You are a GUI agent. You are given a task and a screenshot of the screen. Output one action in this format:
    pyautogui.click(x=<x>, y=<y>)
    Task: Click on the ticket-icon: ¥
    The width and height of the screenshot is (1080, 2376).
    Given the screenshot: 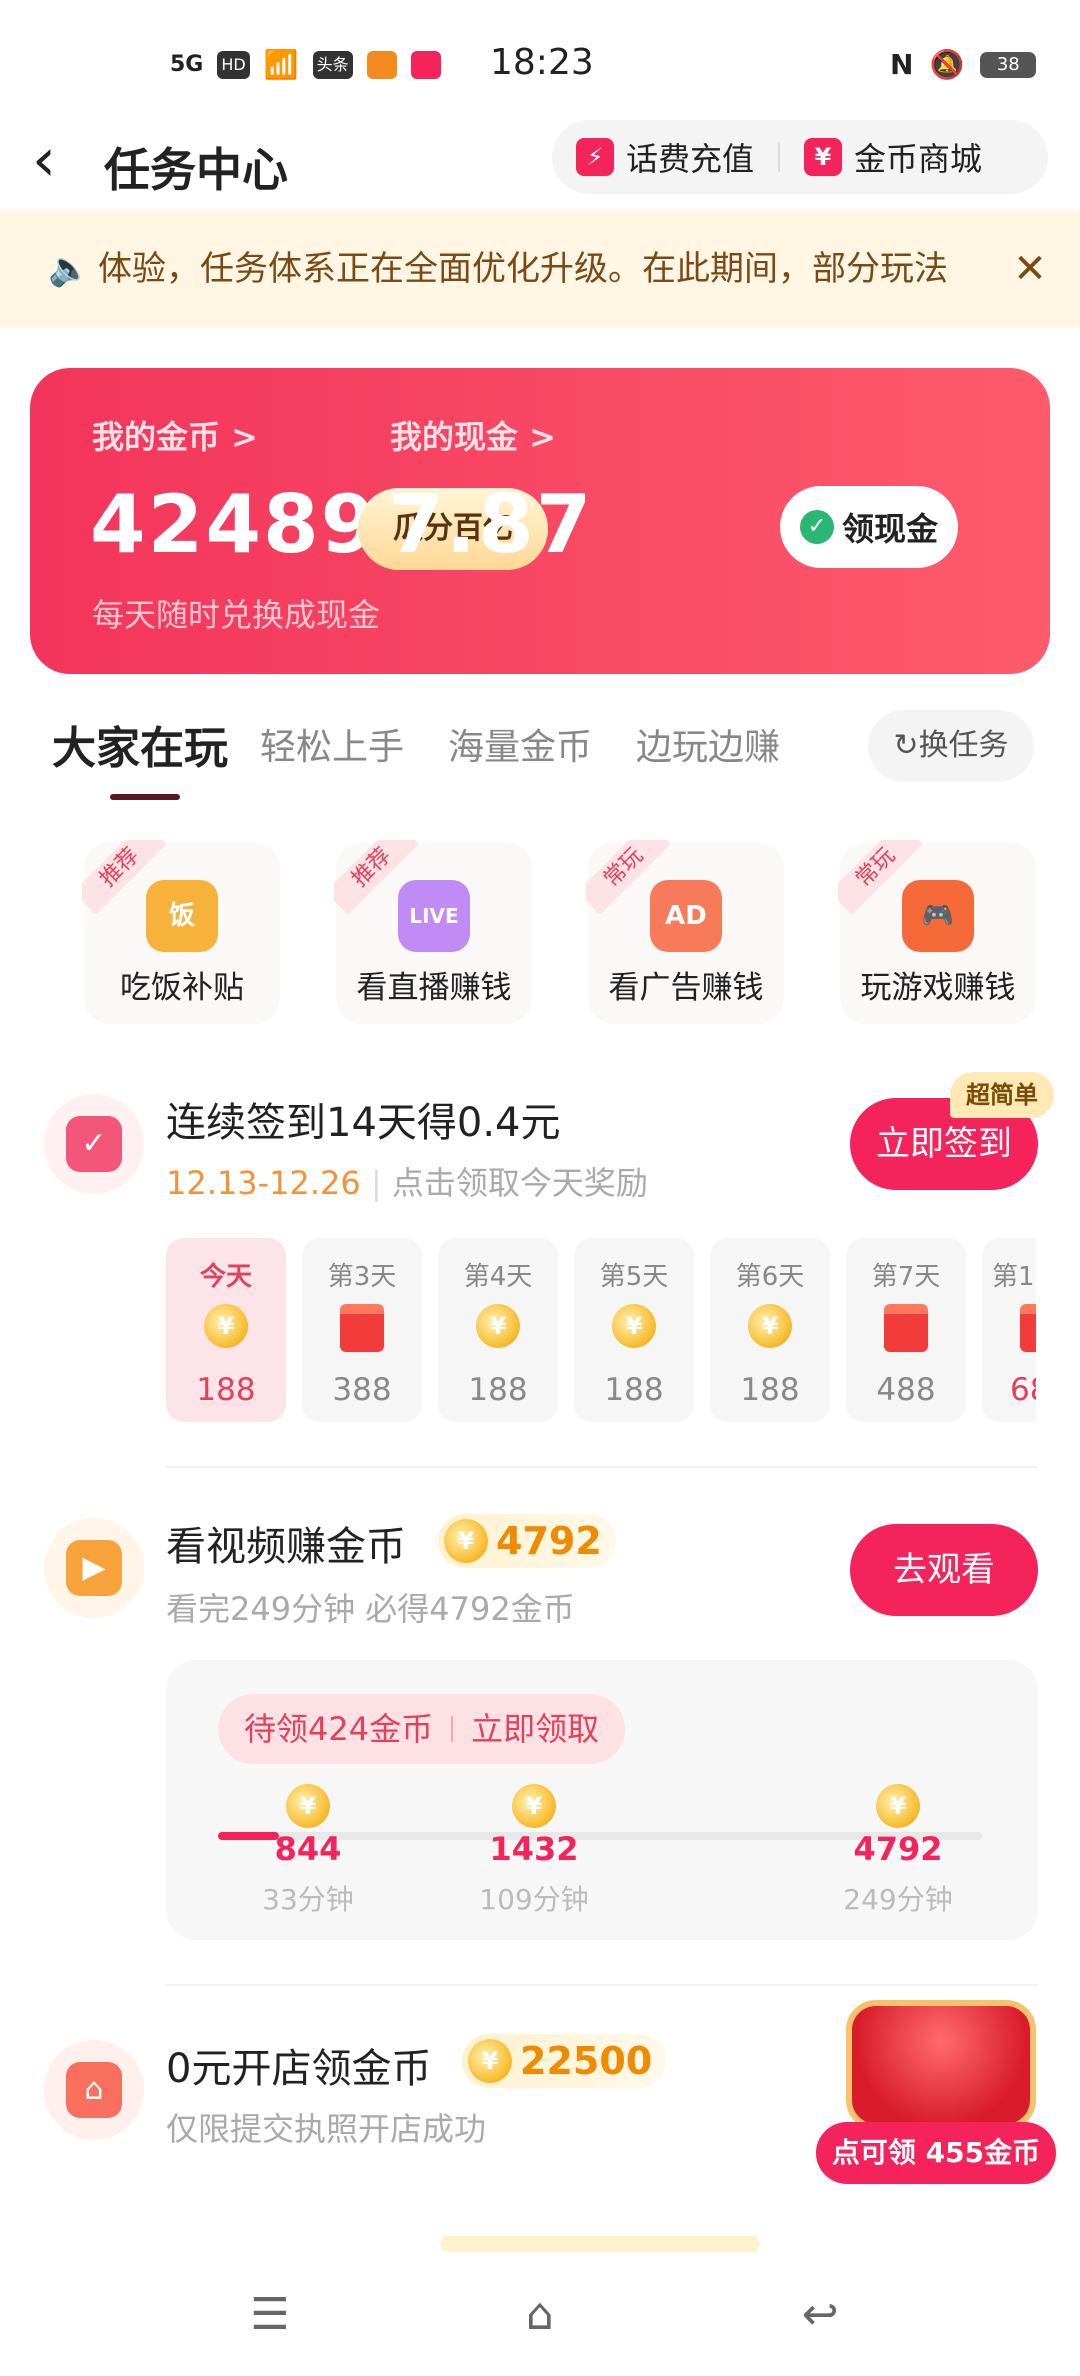 What is the action you would take?
    pyautogui.click(x=823, y=157)
    